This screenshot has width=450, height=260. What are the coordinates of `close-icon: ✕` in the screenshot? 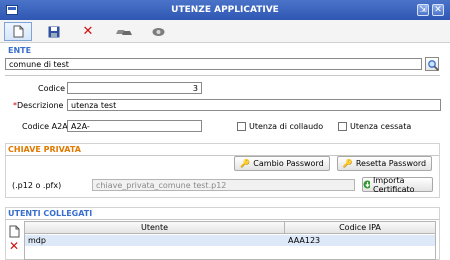 It's located at (438, 10).